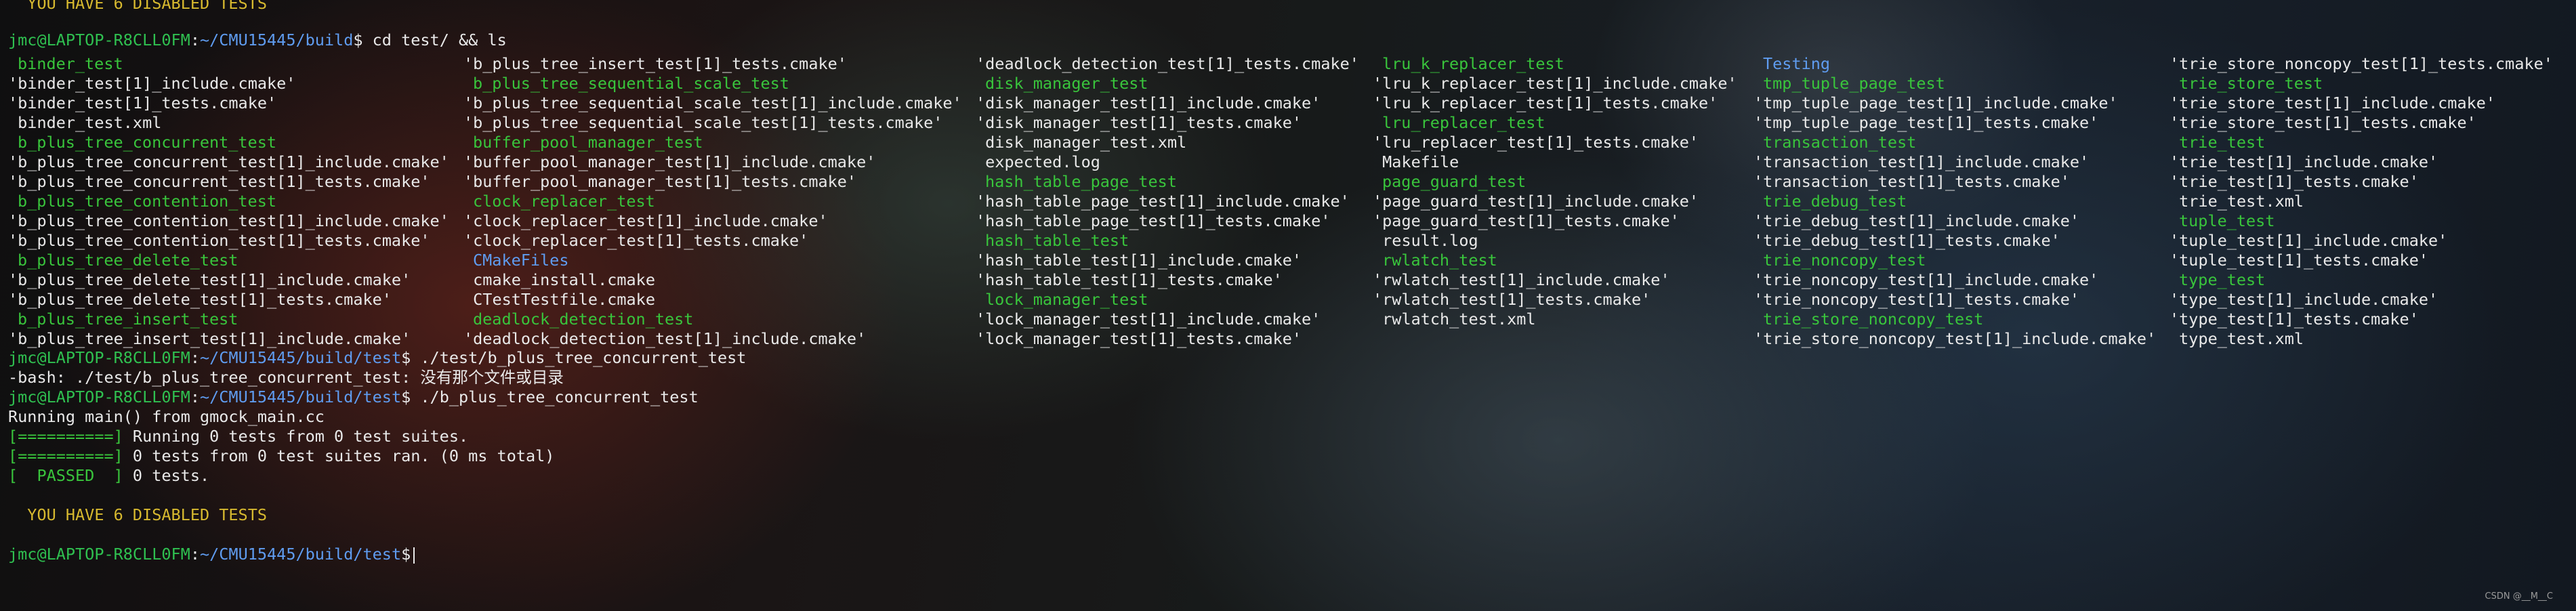 The image size is (2576, 611). I want to click on command-text: cd test/ && ls, so click(434, 39).